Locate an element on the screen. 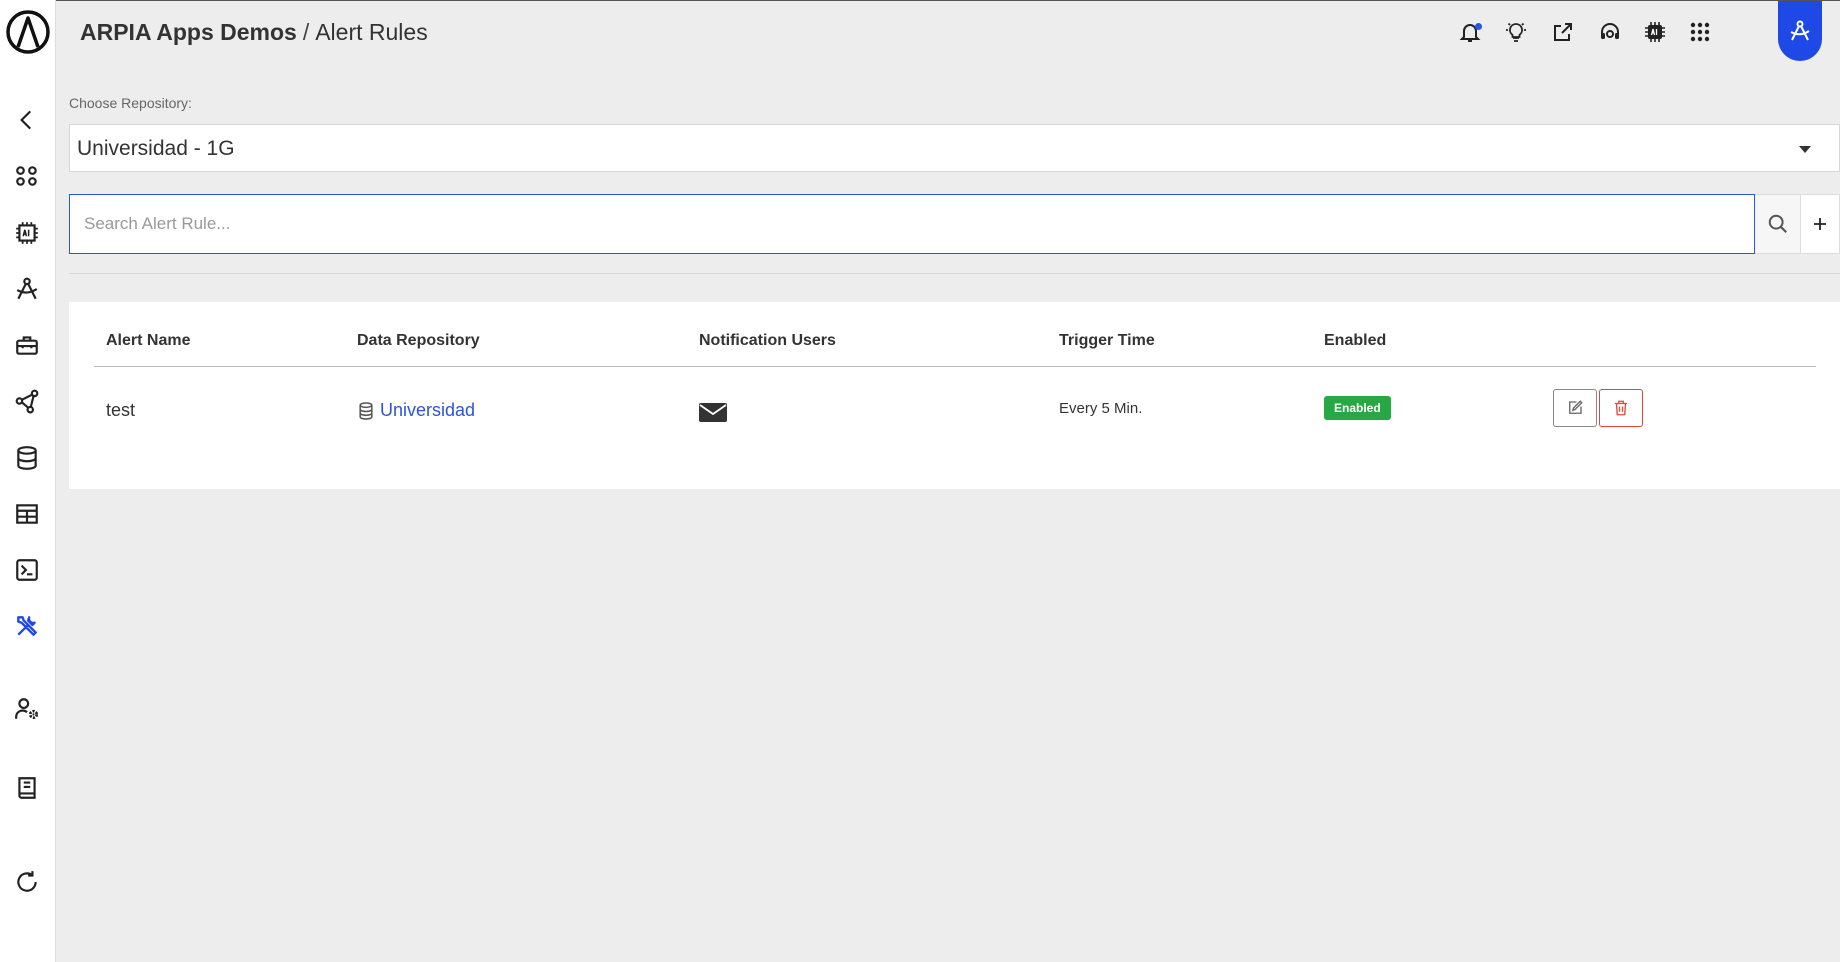  top-bar: ARPIA Apps Demos/Alert Rules LP is located at coordinates (948, 31).